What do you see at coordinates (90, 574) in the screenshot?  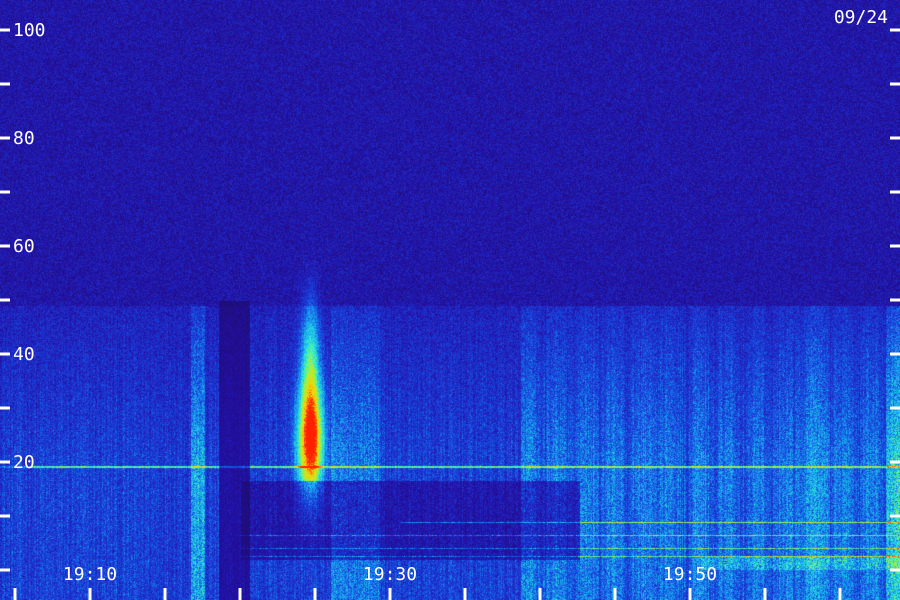 I see `x-tick-label: 19:10` at bounding box center [90, 574].